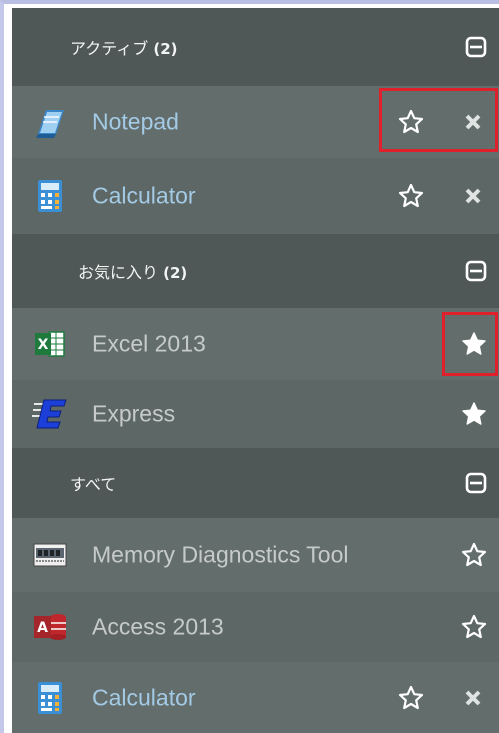 The height and width of the screenshot is (733, 499). Describe the element at coordinates (255, 122) in the screenshot. I see `app-item-notepad: Notepad` at that location.